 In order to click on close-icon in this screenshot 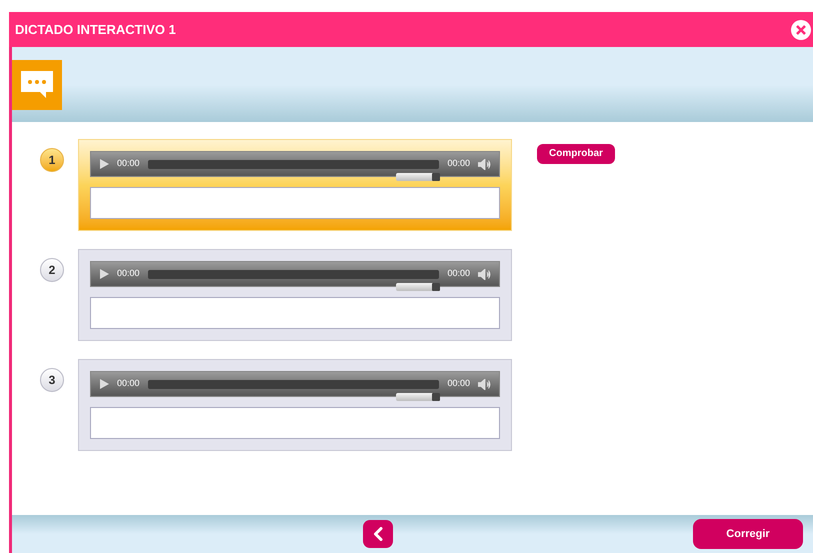, I will do `click(801, 29)`.